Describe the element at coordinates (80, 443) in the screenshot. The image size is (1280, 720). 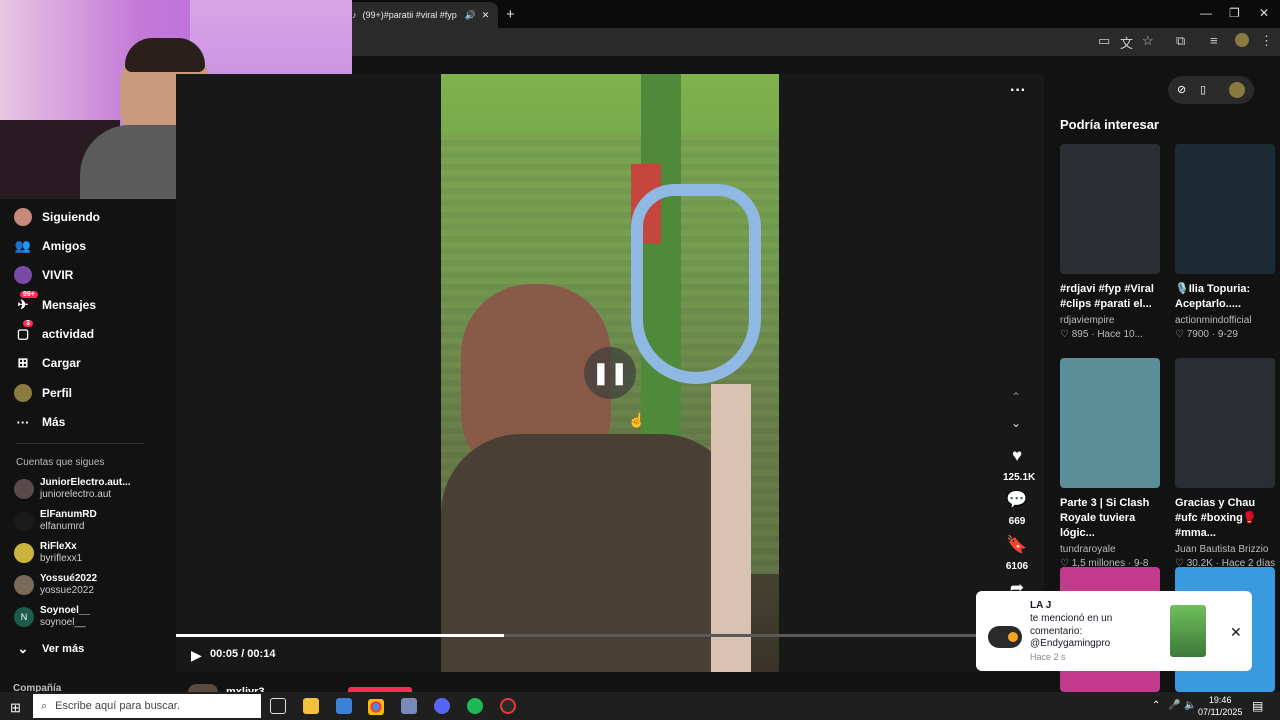
I see `divider` at that location.